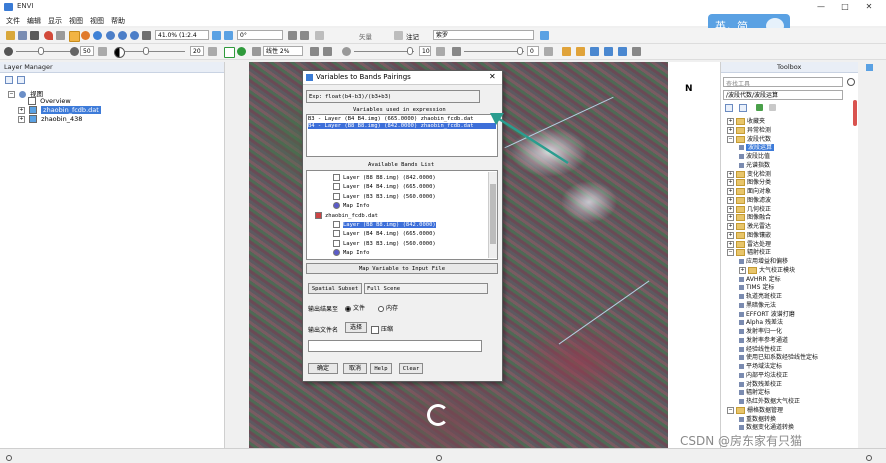 This screenshot has width=886, height=463. What do you see at coordinates (85, 35) in the screenshot?
I see `pan-icon` at bounding box center [85, 35].